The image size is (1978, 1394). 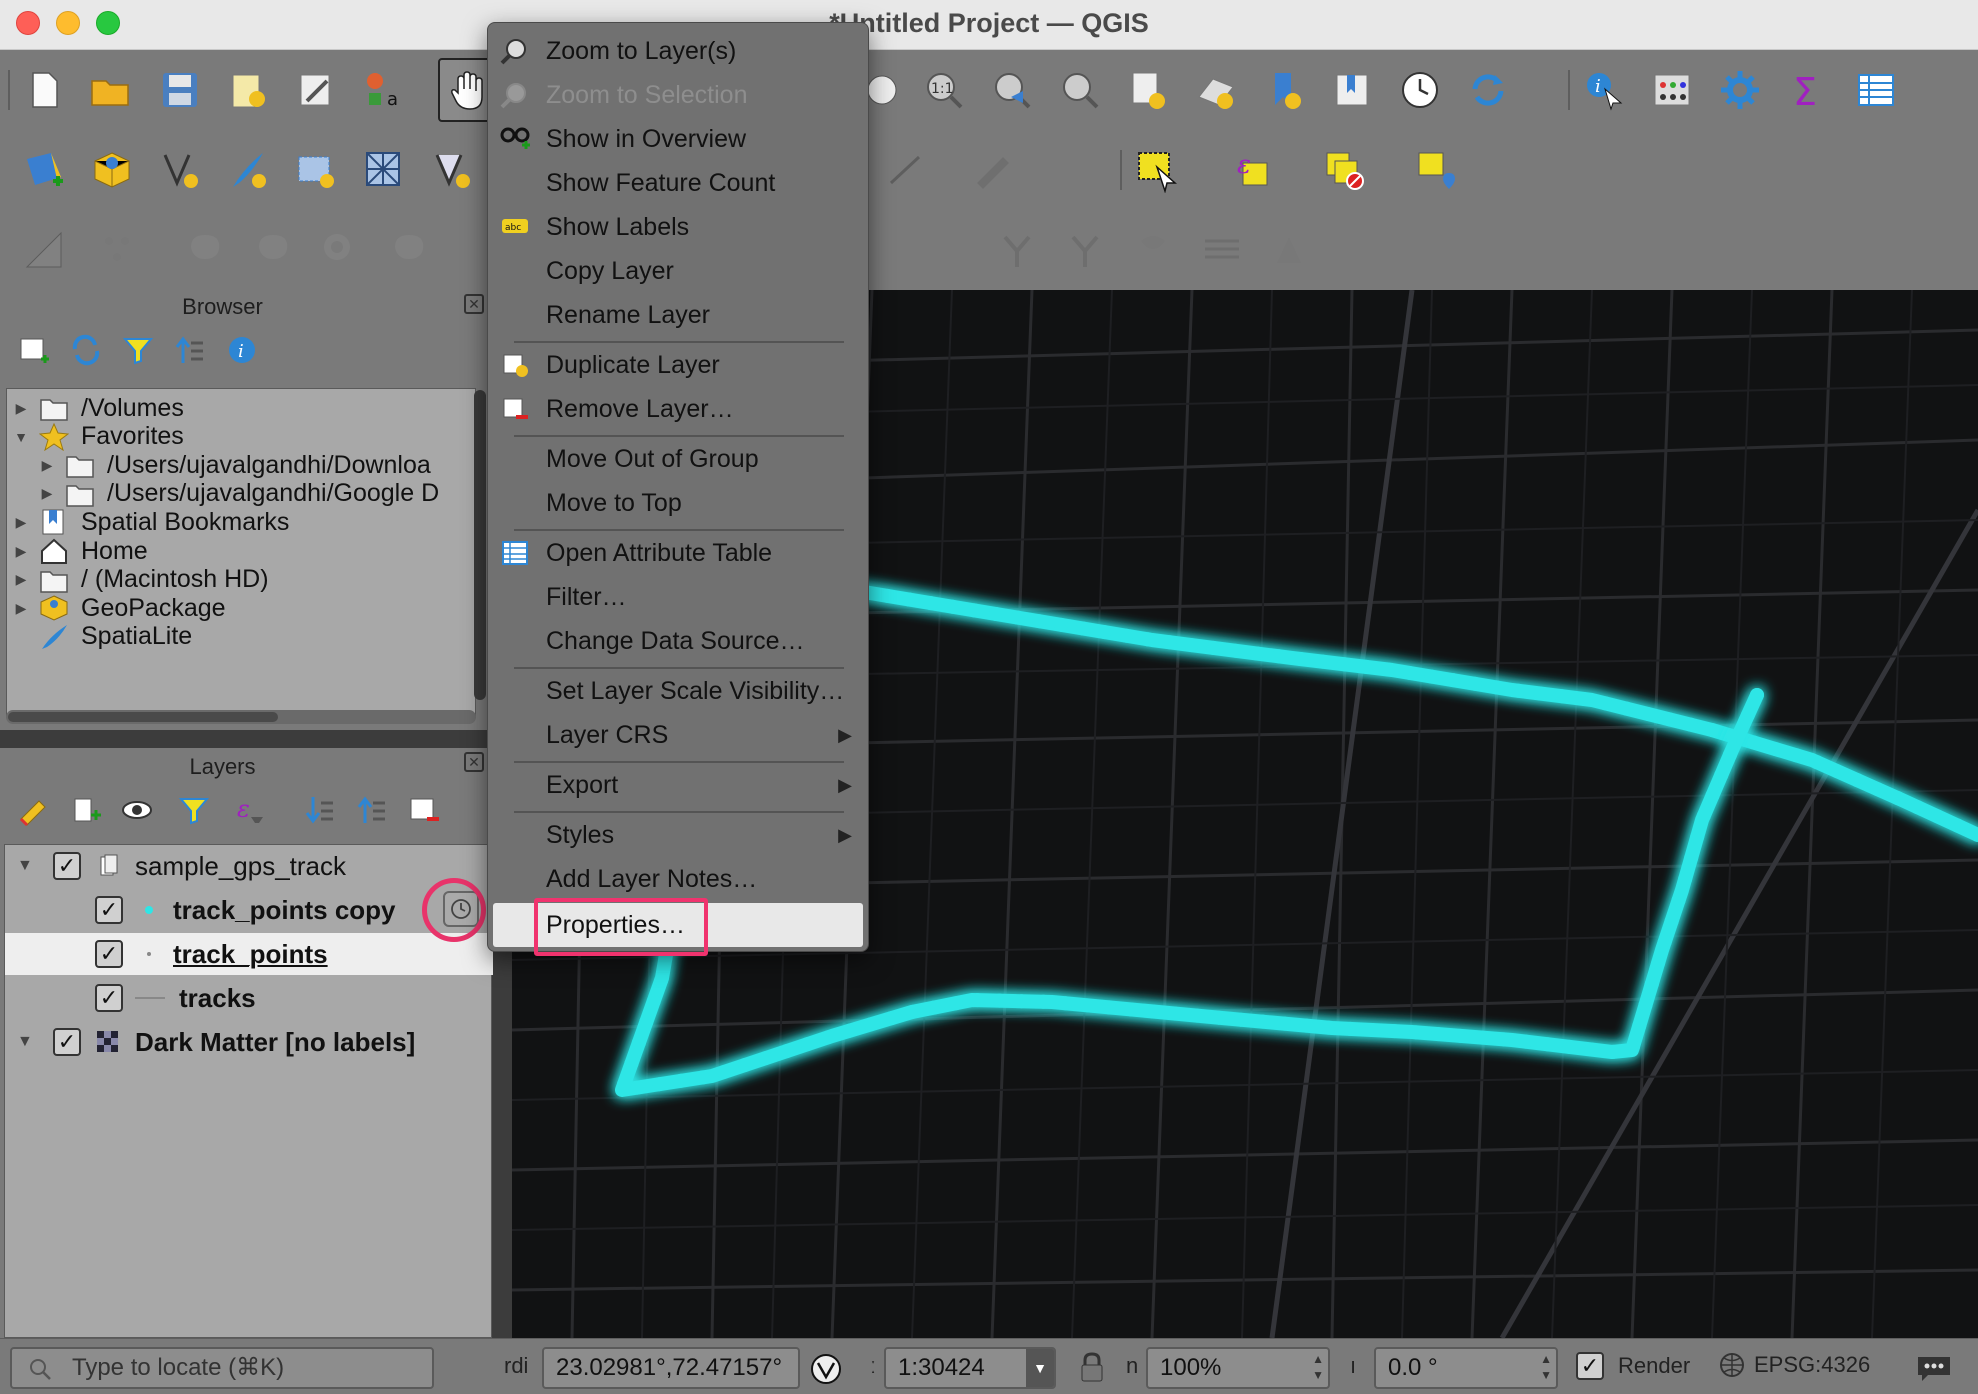 What do you see at coordinates (678, 553) in the screenshot?
I see `menu-item-open-attribute-table: Open Attribute Table` at bounding box center [678, 553].